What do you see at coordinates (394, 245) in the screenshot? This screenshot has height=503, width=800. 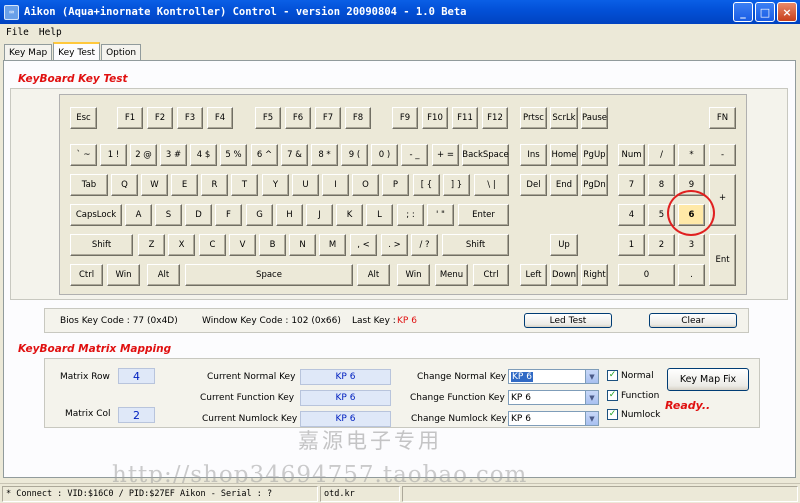 I see `key-sym-84: . >` at bounding box center [394, 245].